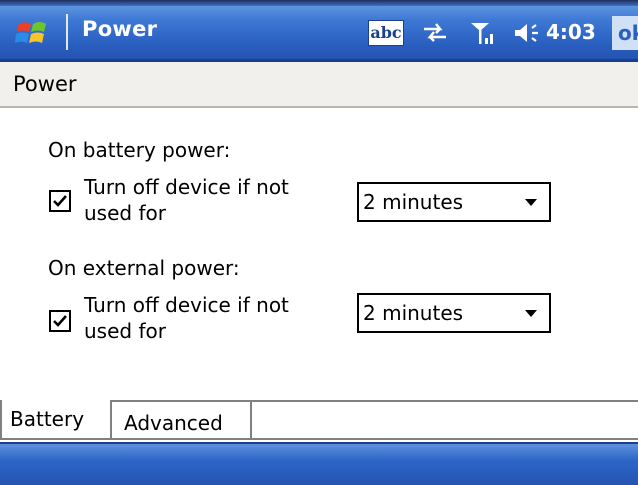 The height and width of the screenshot is (485, 638). What do you see at coordinates (319, 3) in the screenshot?
I see `title-bar-top-edge` at bounding box center [319, 3].